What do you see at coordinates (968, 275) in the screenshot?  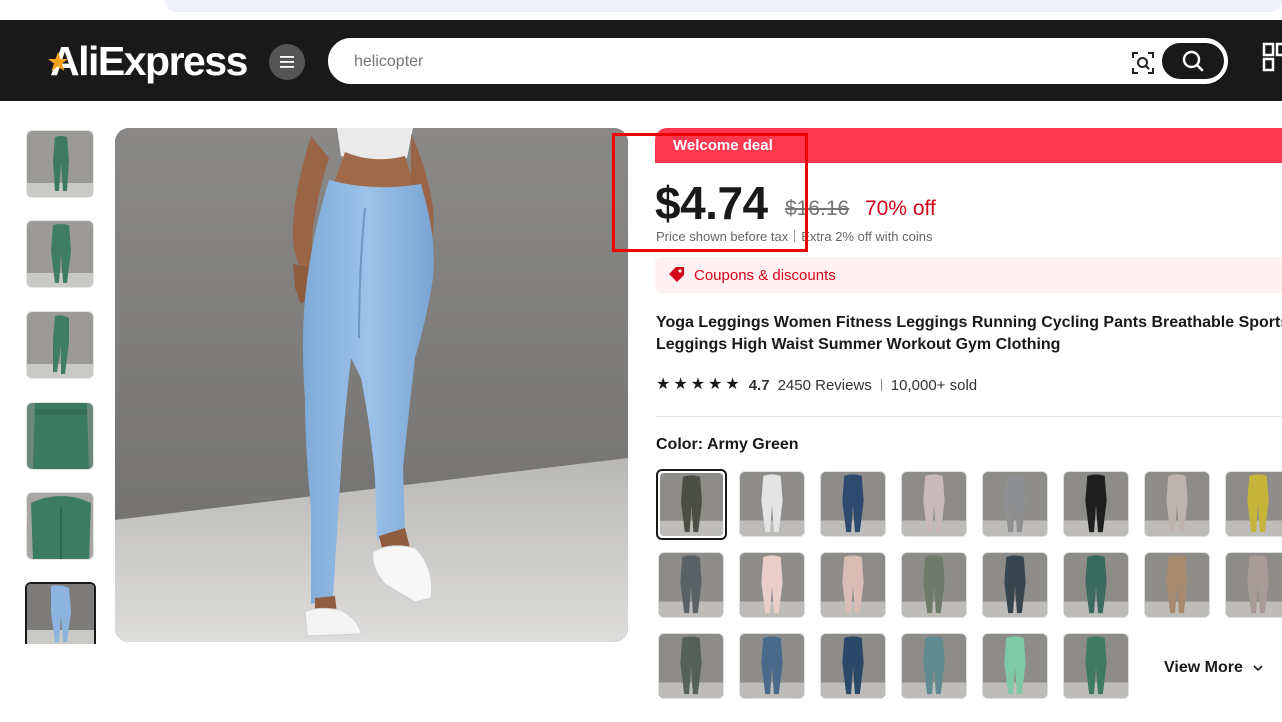 I see `coupons-row: Coupons & discounts` at bounding box center [968, 275].